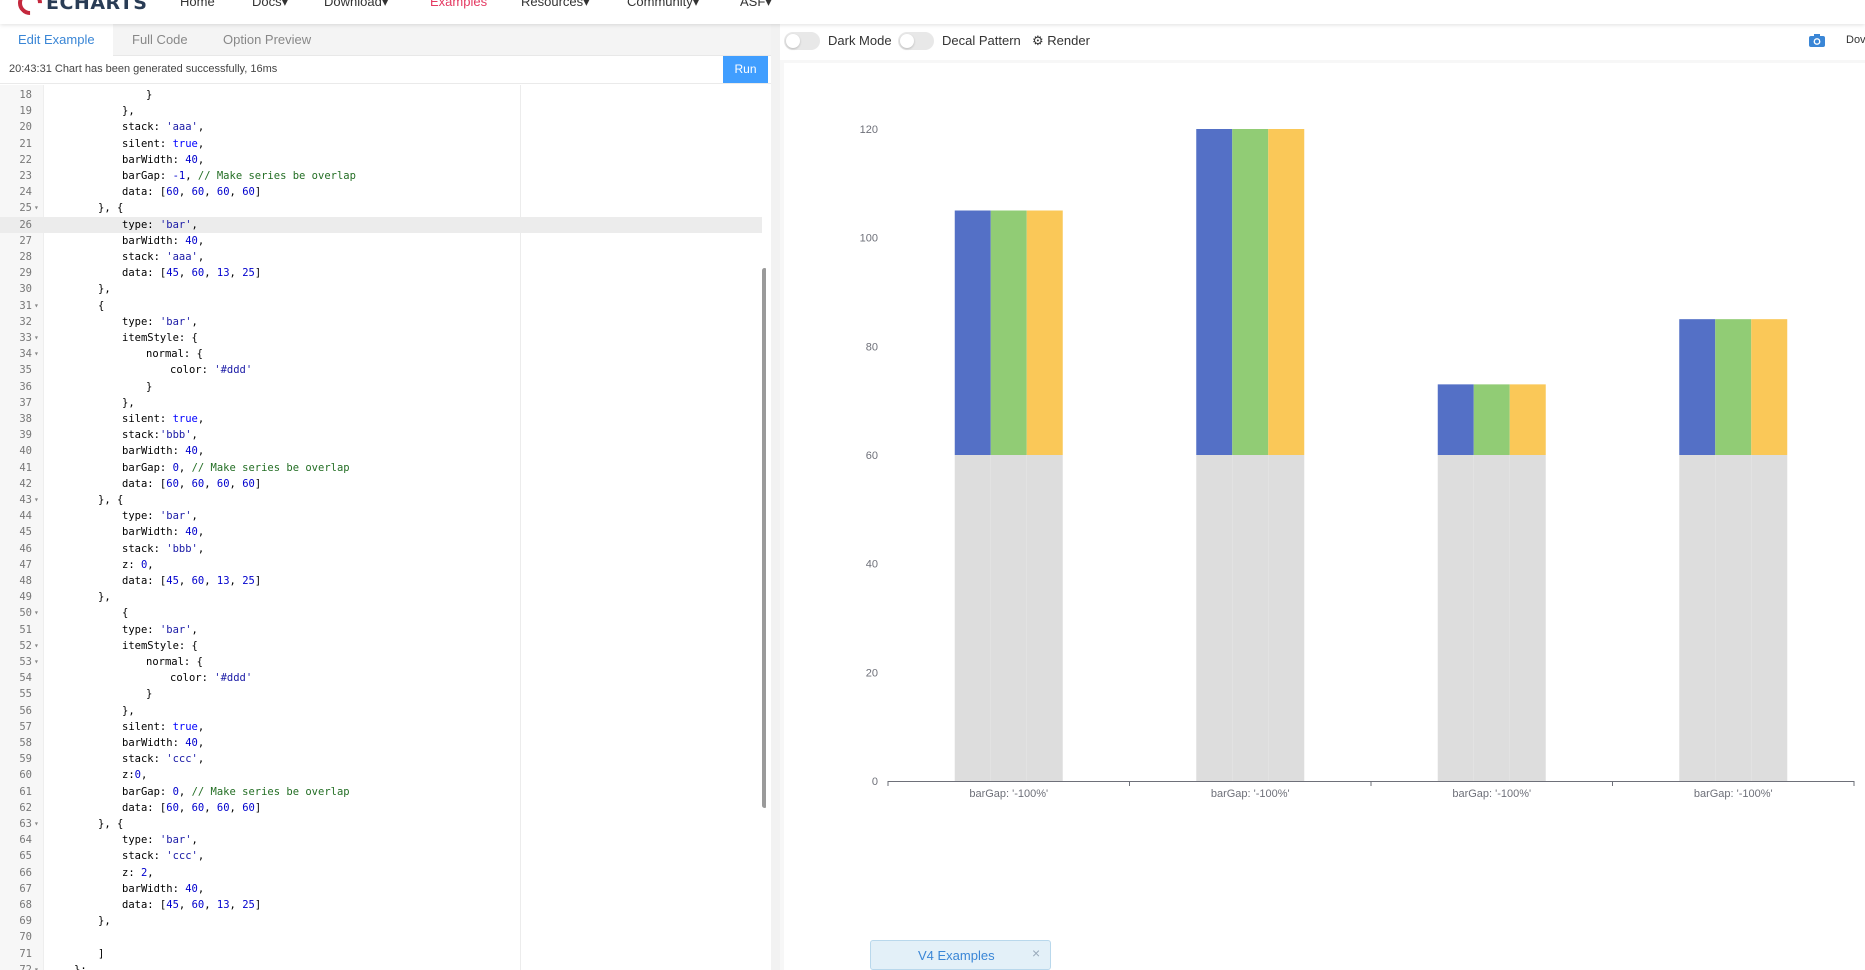 The image size is (1865, 970). What do you see at coordinates (191, 808) in the screenshot?
I see `code-text: data: [60, 60, 60, 60]` at bounding box center [191, 808].